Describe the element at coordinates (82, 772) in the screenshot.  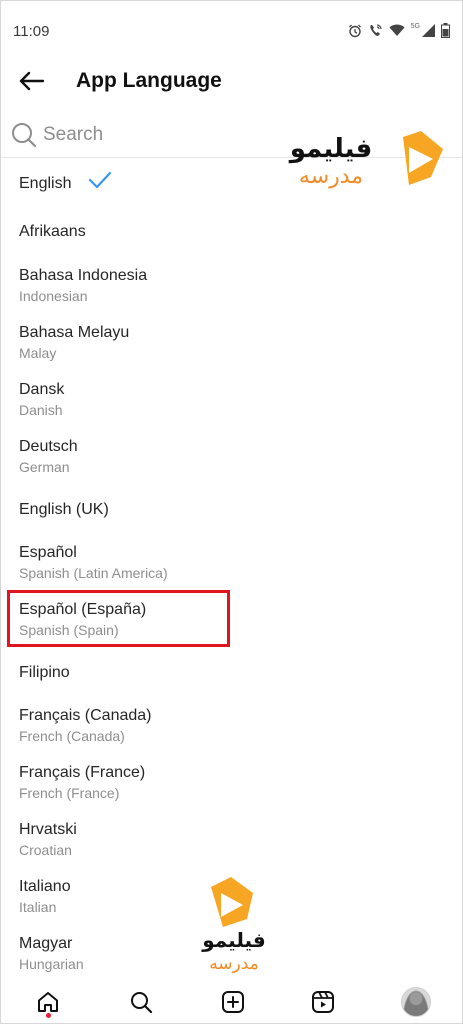
I see `language-name: Français (France)` at that location.